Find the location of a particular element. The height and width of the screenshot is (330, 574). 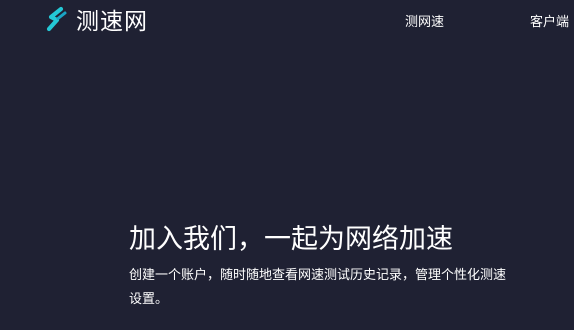

main-nav: 测网速 客户端 is located at coordinates (287, 21).